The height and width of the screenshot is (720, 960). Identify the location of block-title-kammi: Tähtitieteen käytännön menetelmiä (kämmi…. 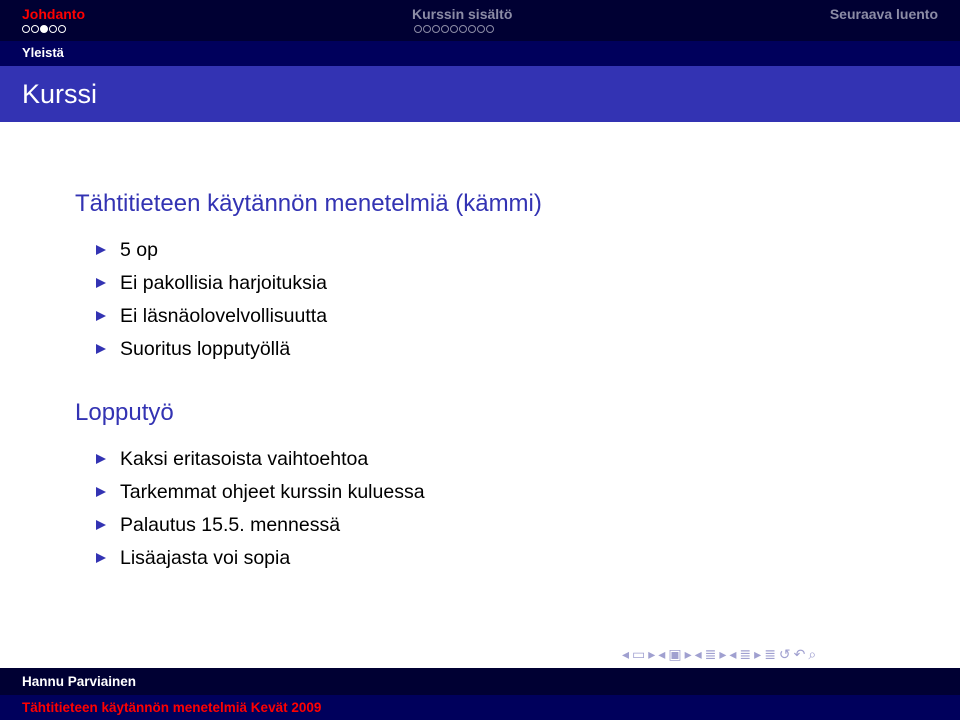
(308, 203).